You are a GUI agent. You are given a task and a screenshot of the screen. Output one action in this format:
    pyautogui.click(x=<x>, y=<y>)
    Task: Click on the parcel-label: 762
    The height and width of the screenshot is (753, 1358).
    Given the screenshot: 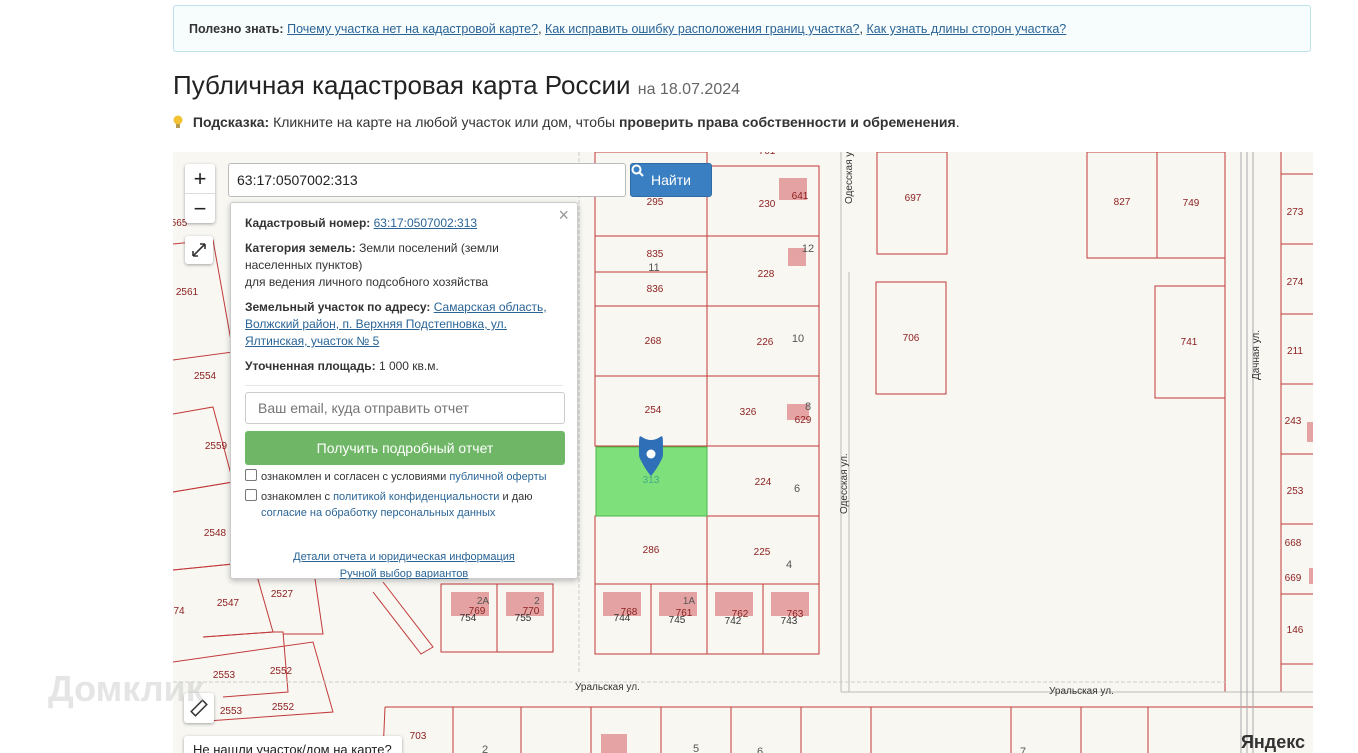 What is the action you would take?
    pyautogui.click(x=740, y=614)
    